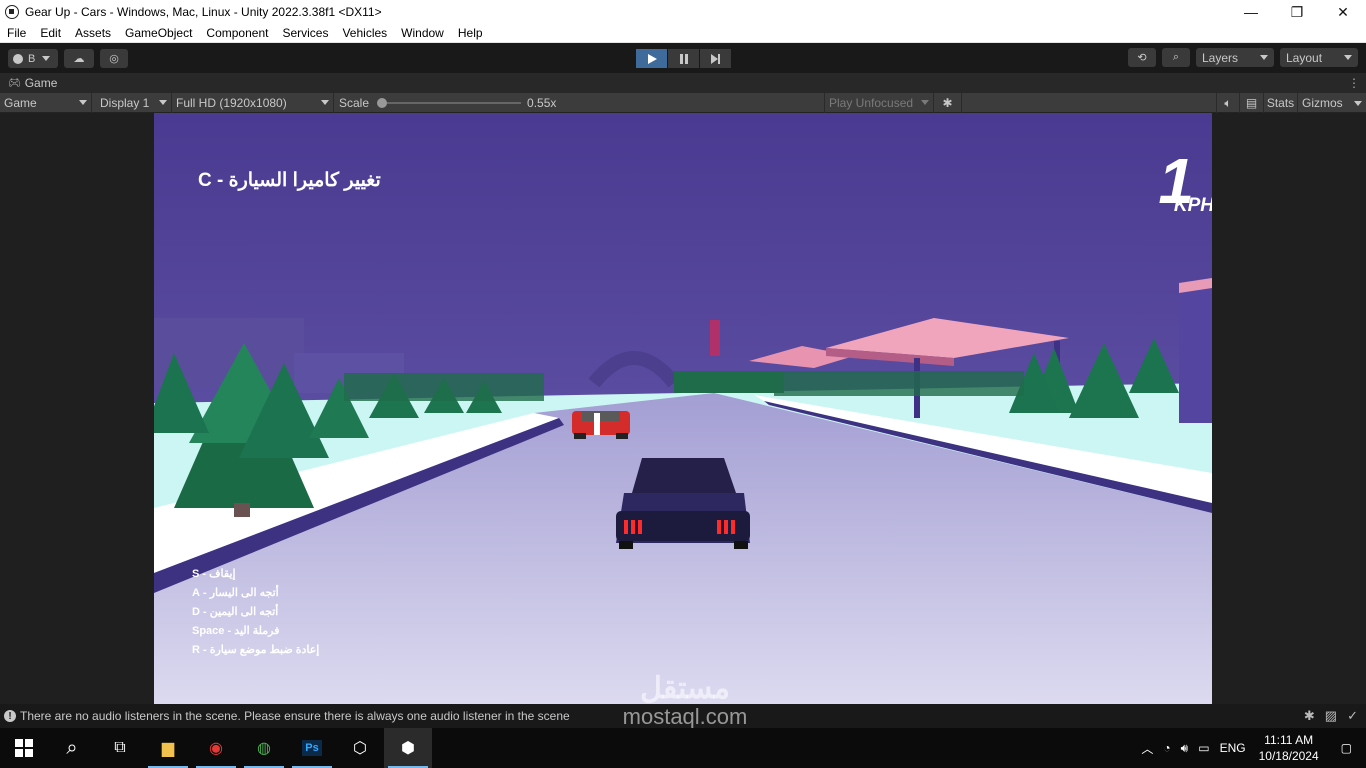  What do you see at coordinates (168, 748) in the screenshot?
I see `taskbar-file-explorer: ▆` at bounding box center [168, 748].